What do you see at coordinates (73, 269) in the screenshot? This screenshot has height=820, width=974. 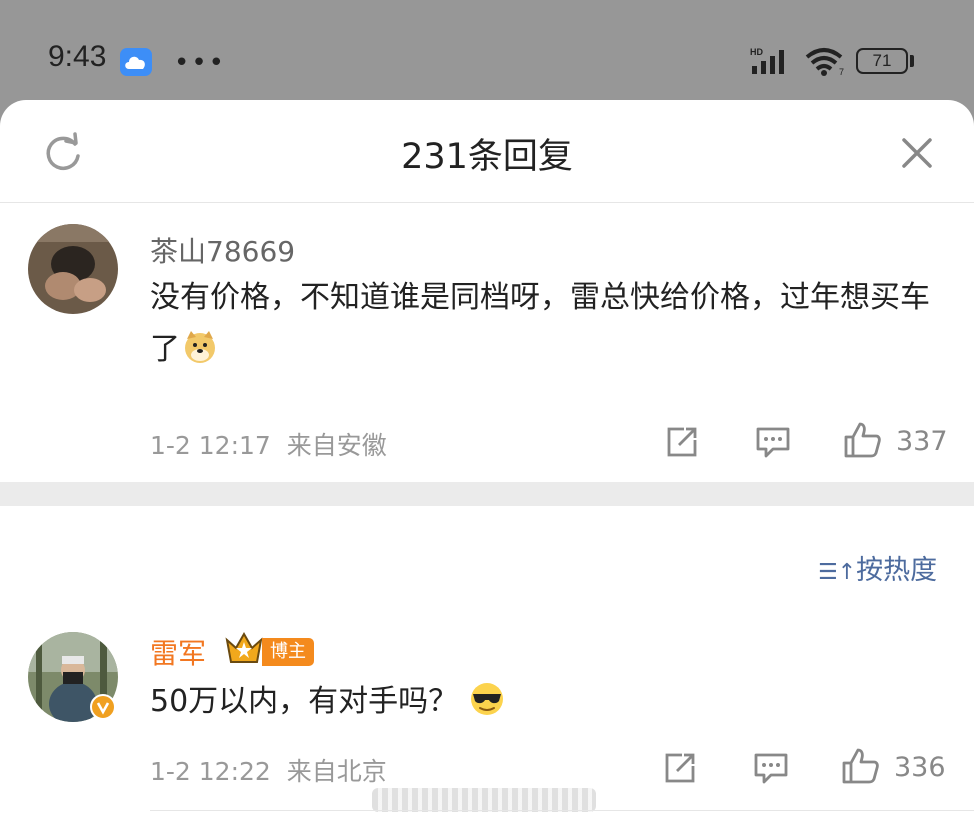 I see `avatar` at bounding box center [73, 269].